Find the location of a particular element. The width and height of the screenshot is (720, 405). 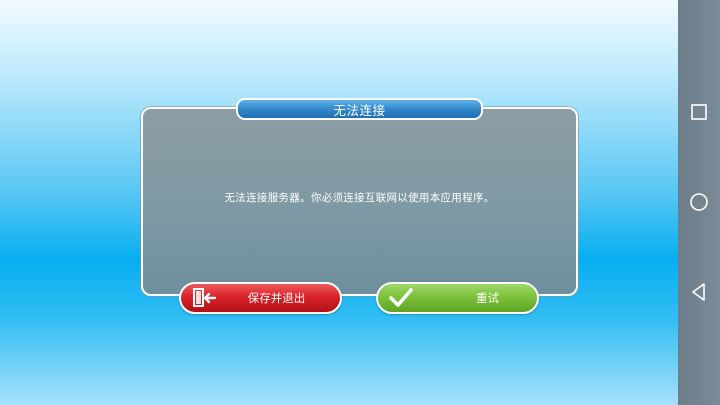

nav-back-button is located at coordinates (699, 292).